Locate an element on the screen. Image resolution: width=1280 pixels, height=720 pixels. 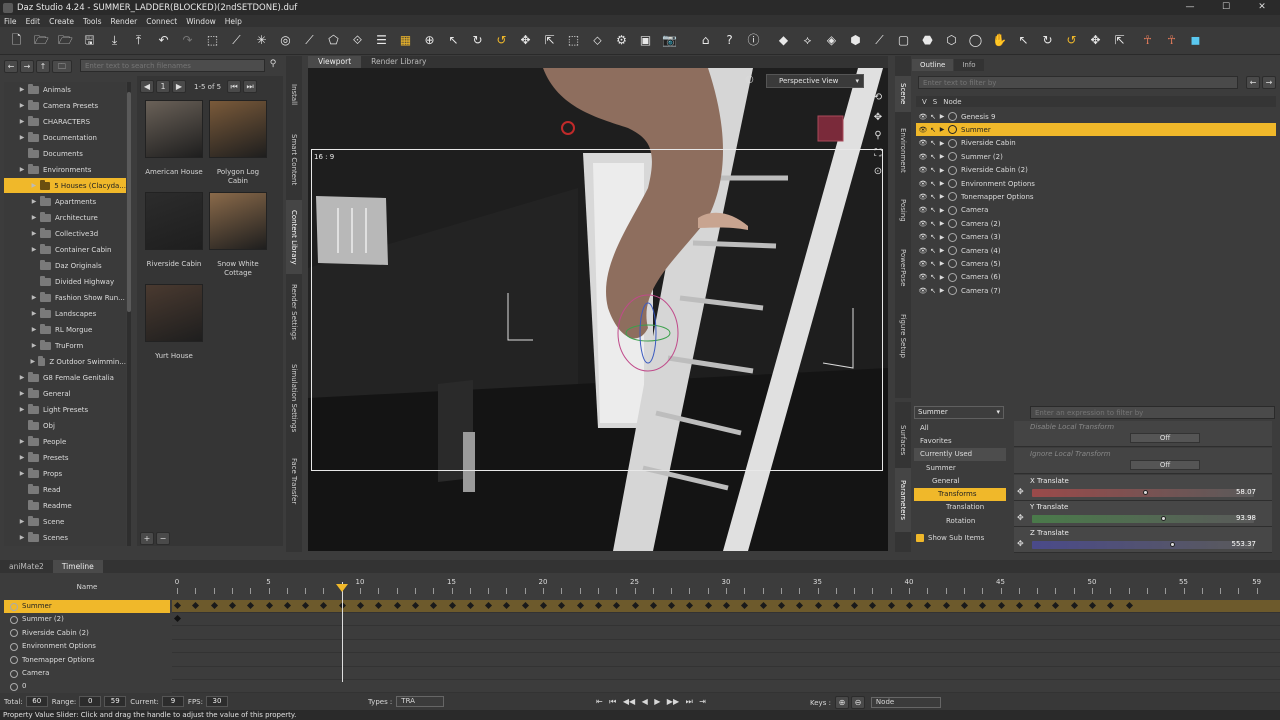
tree-scrollbar-thumb is located at coordinates (129, 202).